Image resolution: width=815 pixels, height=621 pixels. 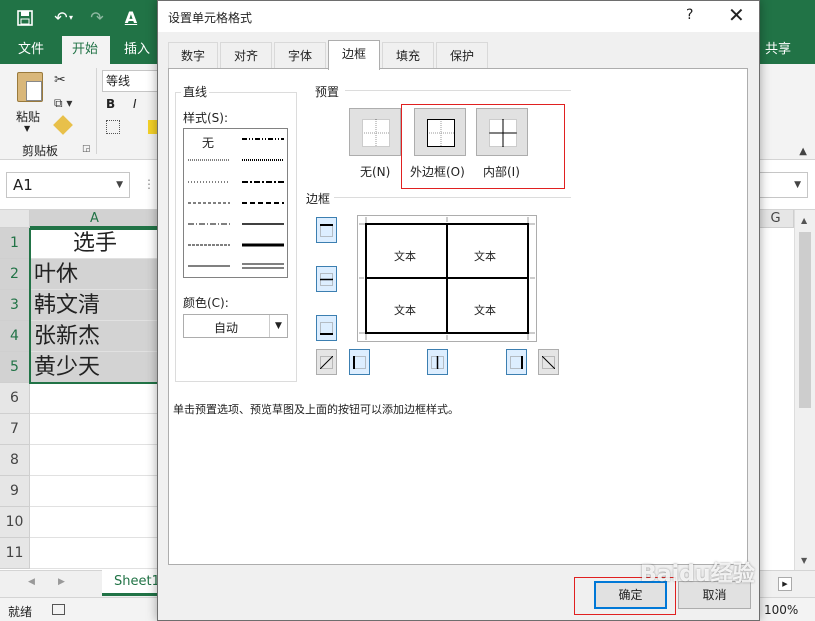 I want to click on line-style-list: 无, so click(x=235, y=203).